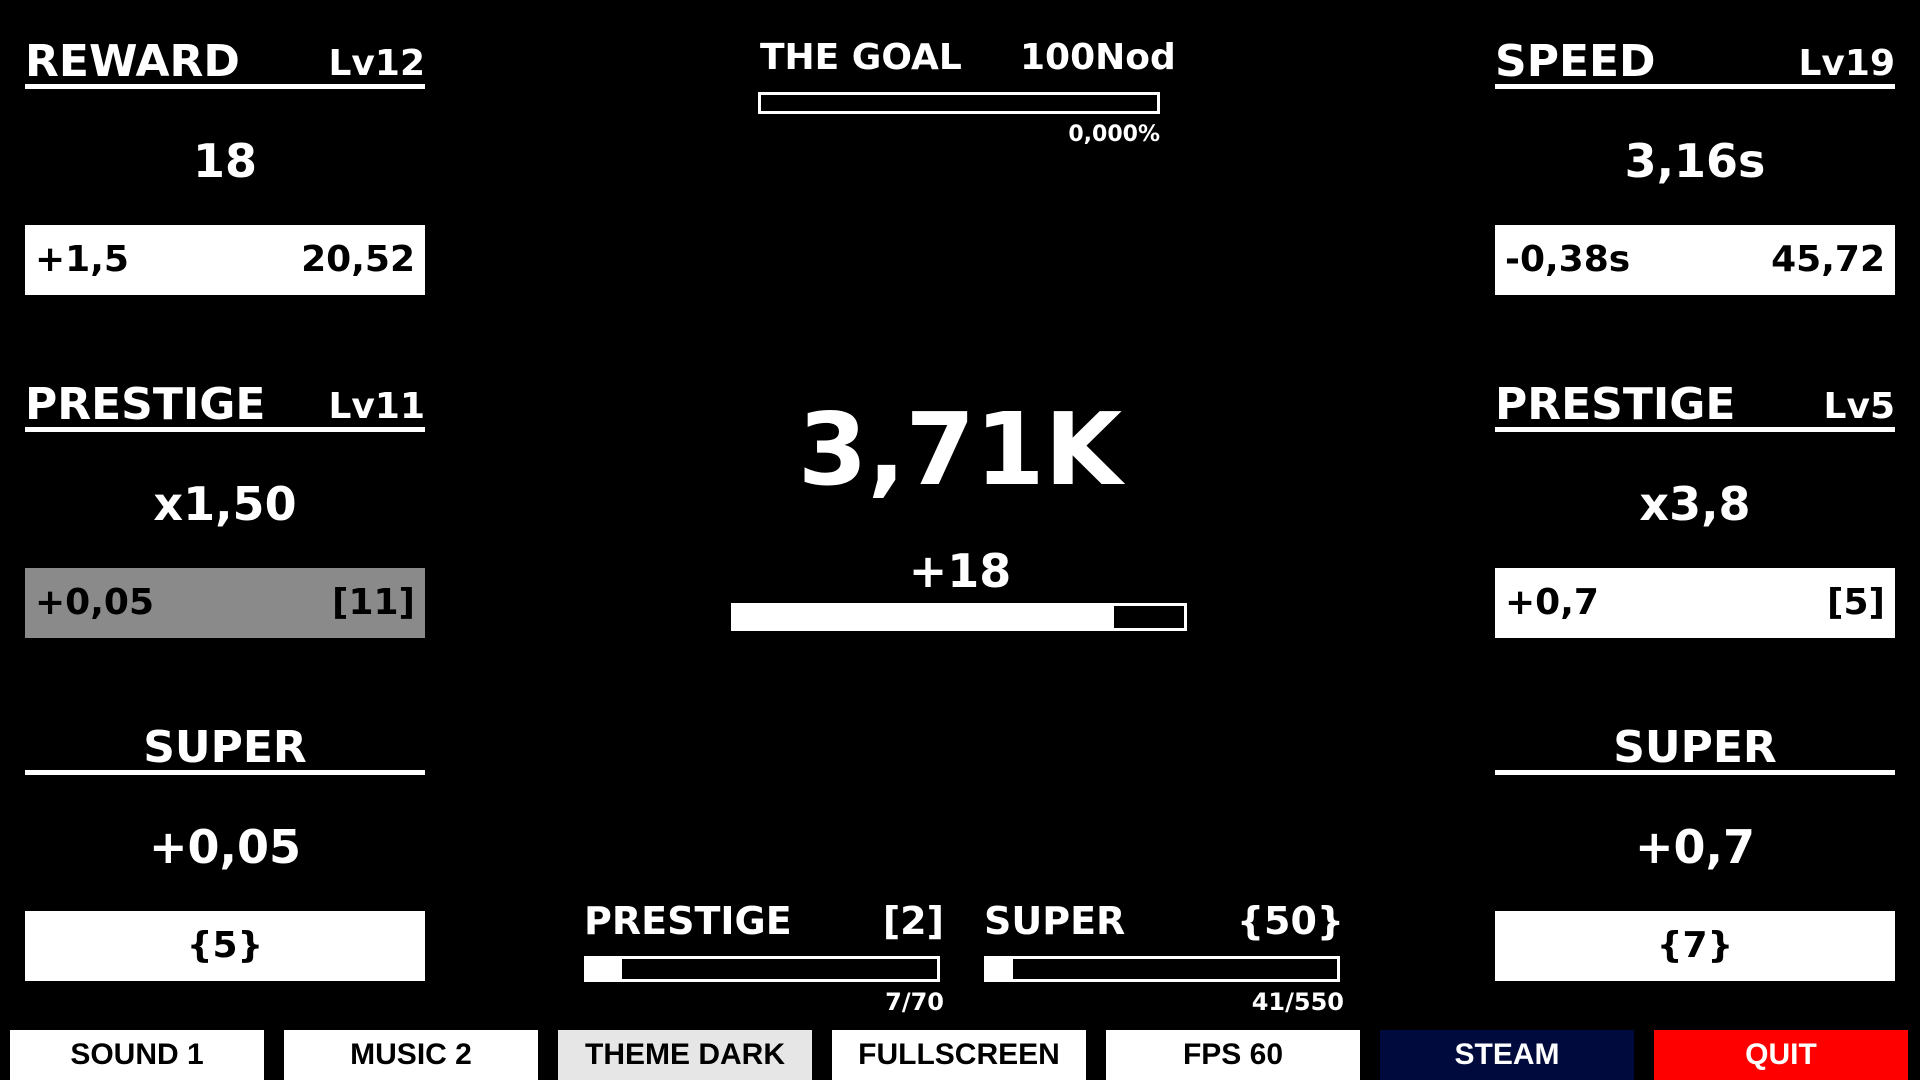 The height and width of the screenshot is (1080, 1920). Describe the element at coordinates (1695, 59) in the screenshot. I see `speed-header: SPEED Lv19` at that location.